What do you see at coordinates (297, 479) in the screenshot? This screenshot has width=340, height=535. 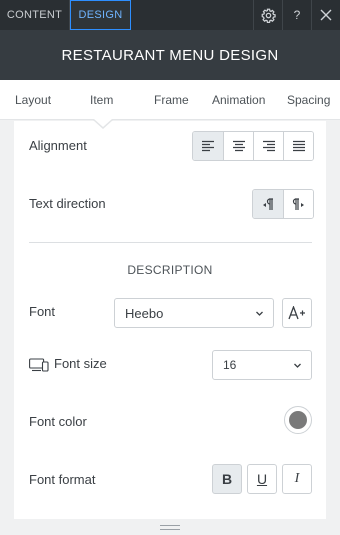 I see `italic-button: I` at bounding box center [297, 479].